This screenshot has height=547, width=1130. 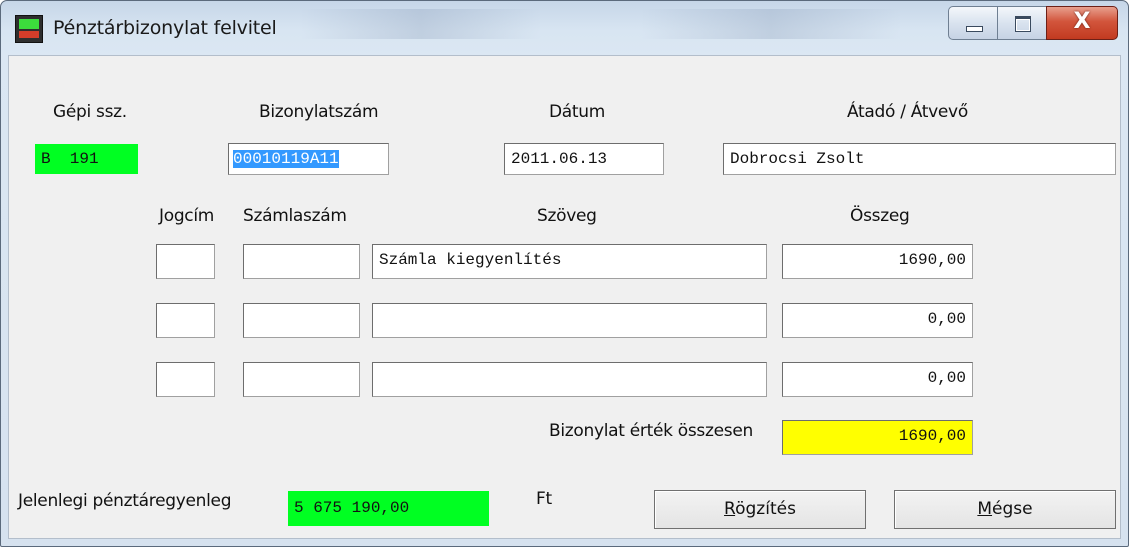 What do you see at coordinates (125, 501) in the screenshot?
I see `balance-label: Jelenlegi pénztáregyenleg` at bounding box center [125, 501].